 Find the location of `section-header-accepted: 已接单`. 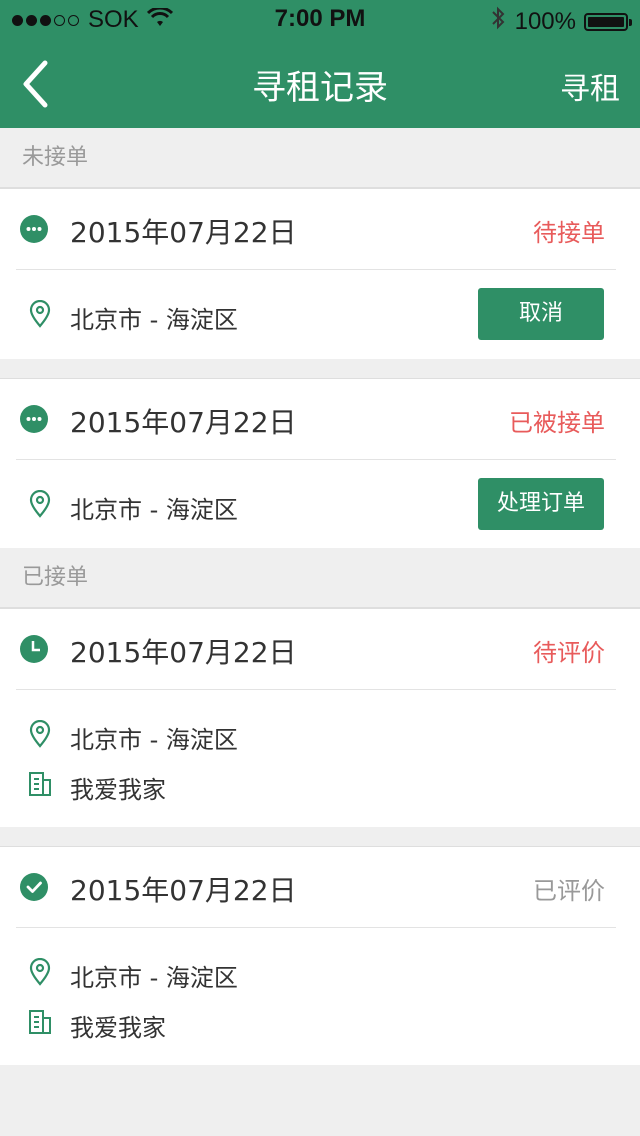

section-header-accepted: 已接单 is located at coordinates (320, 578).